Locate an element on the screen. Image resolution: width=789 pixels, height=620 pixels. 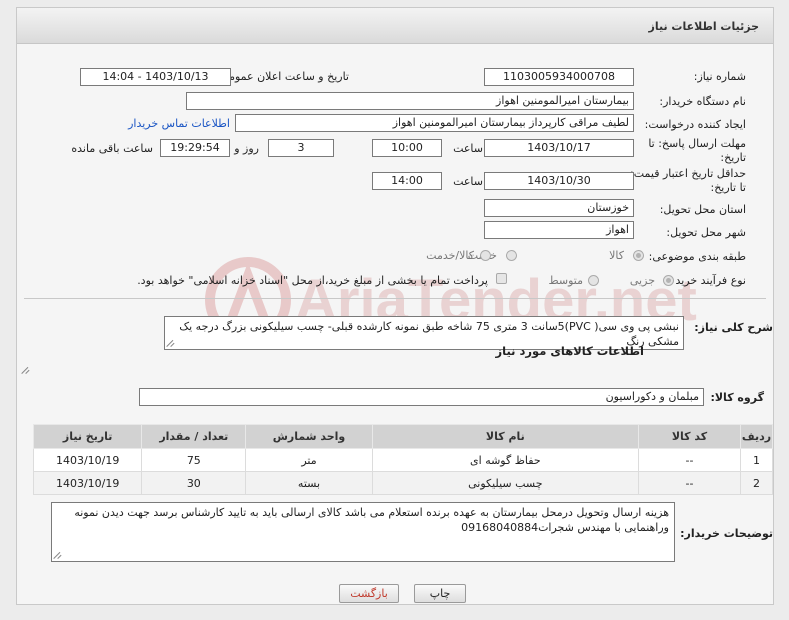
buyer-notes-label: توضیحات خریدار: is located at coordinates (726, 533).